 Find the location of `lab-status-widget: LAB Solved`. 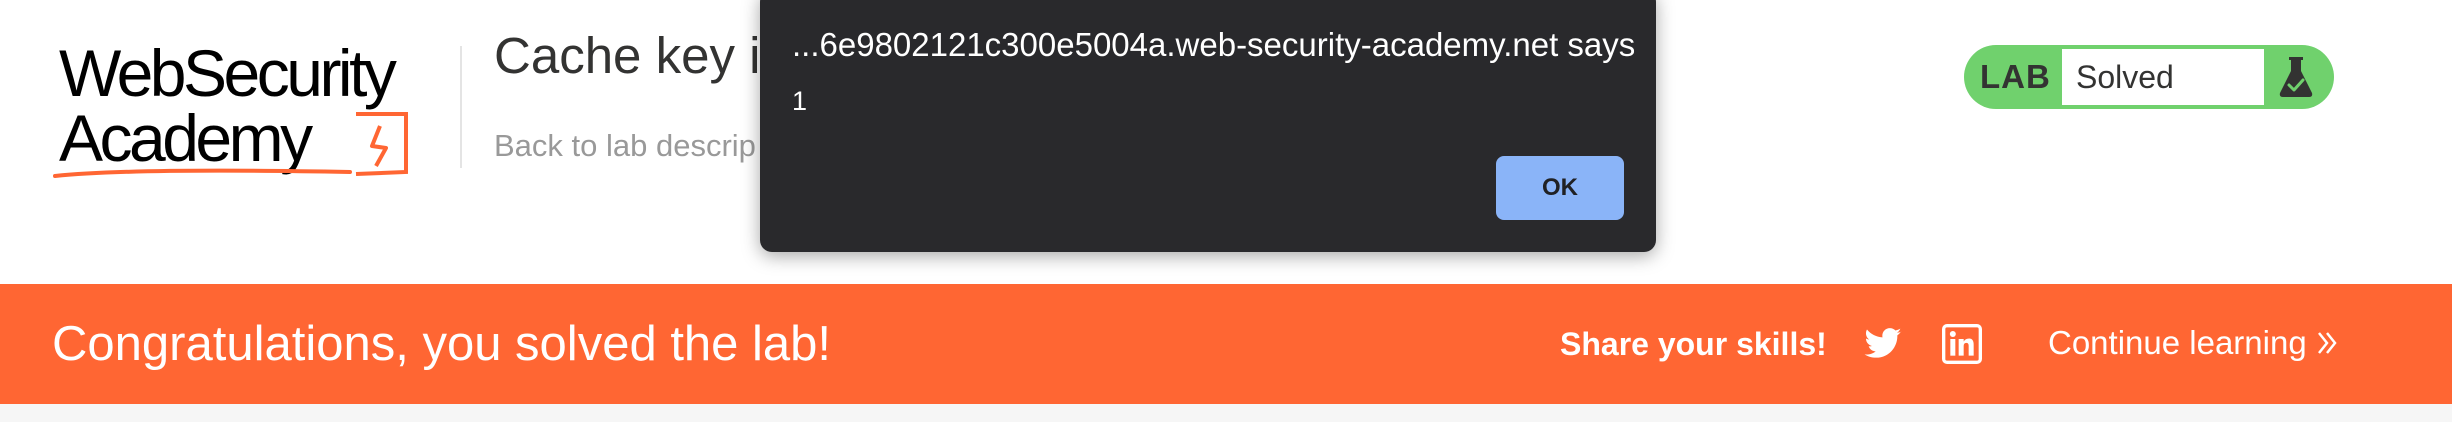

lab-status-widget: LAB Solved is located at coordinates (2149, 77).